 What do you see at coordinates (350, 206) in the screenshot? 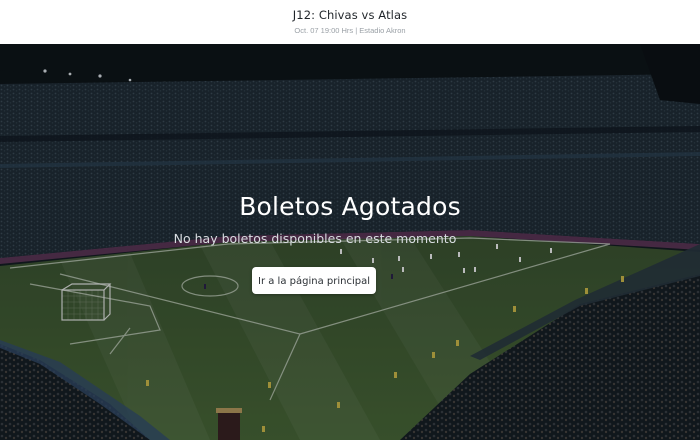
I see `sold-out-heading: Boletos Agotados` at bounding box center [350, 206].